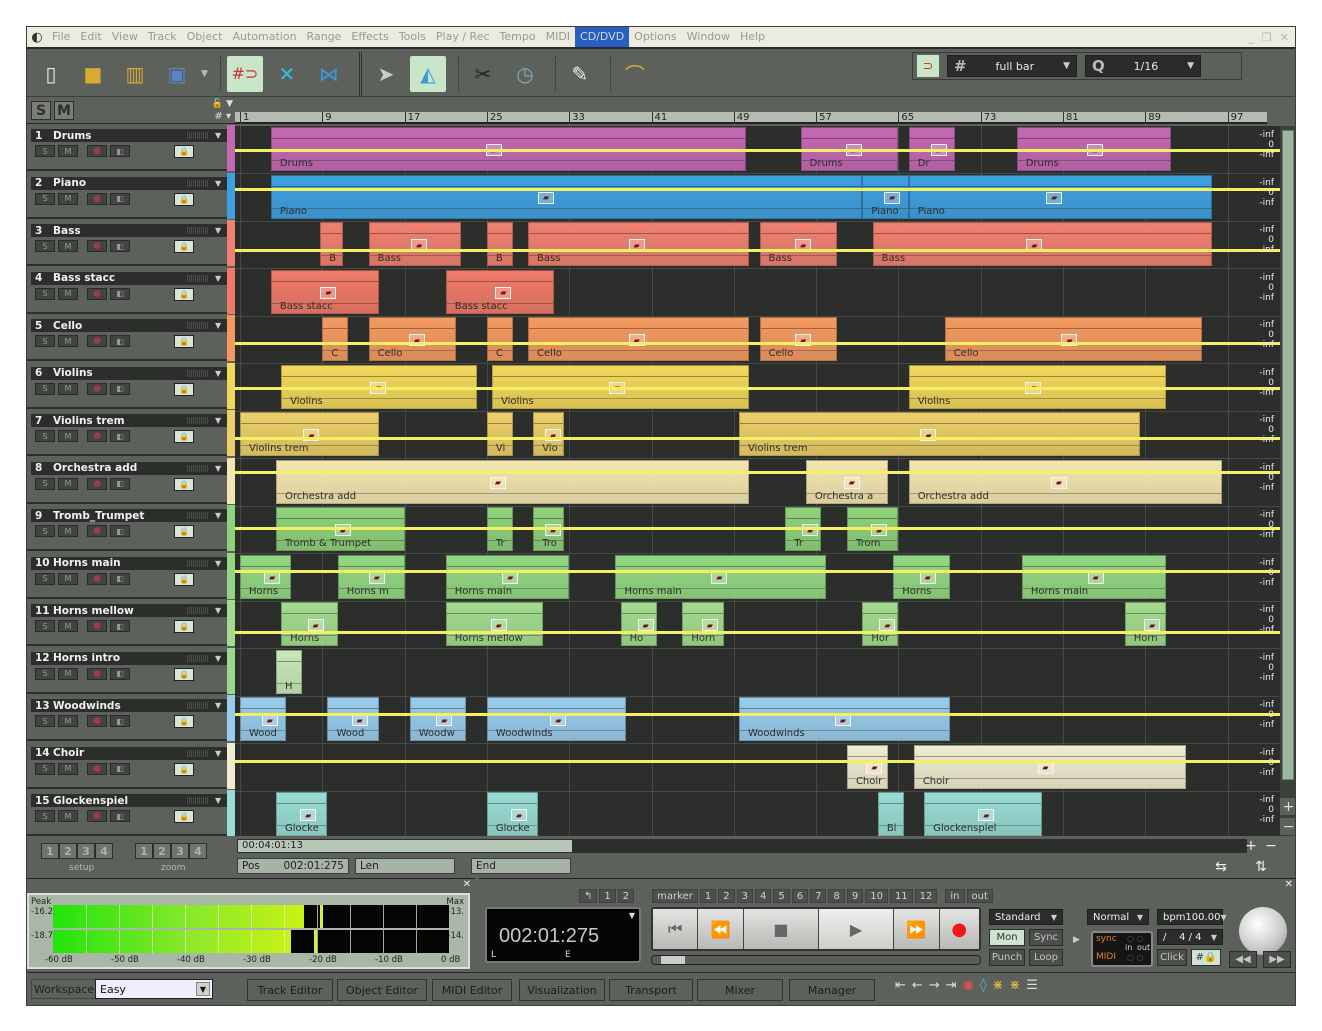 The height and width of the screenshot is (1031, 1322). Describe the element at coordinates (131, 243) in the screenshot. I see `track-header-bass: 3 Bass ▼ S M ● ◧ 🔒` at that location.